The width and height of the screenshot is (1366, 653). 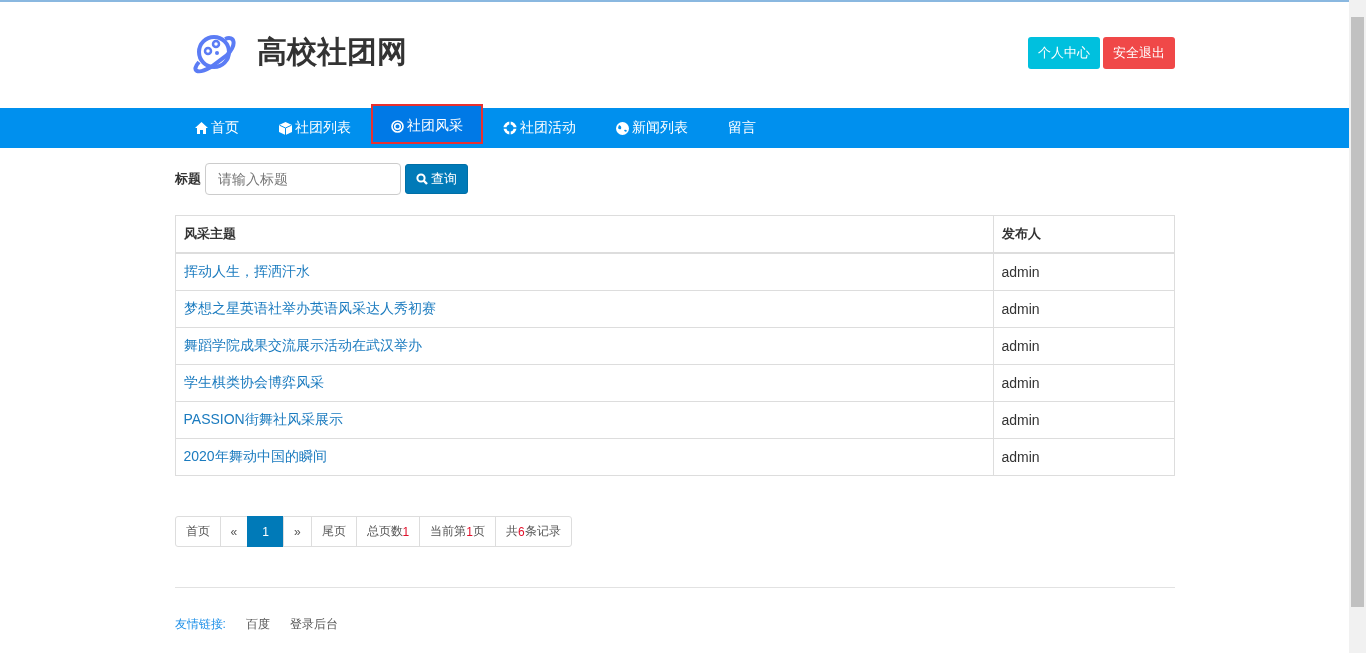 I want to click on post-title-link: 学生棋类协会博弈风采, so click(x=253, y=382).